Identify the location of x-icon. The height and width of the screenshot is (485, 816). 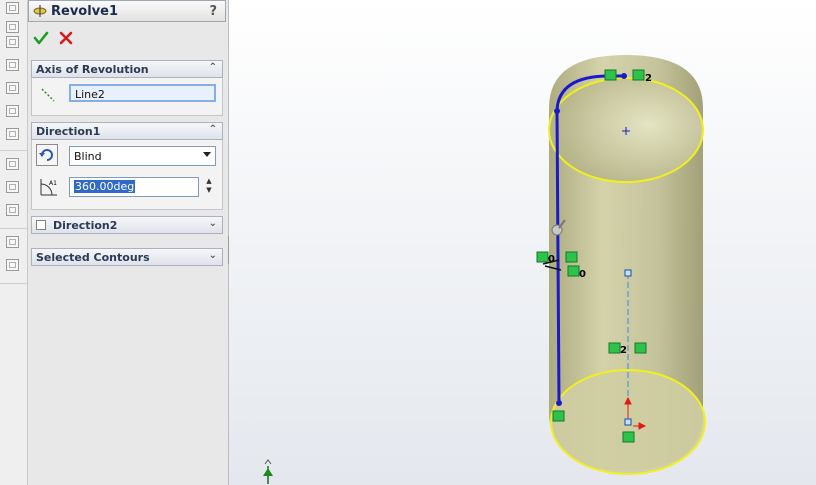
(66, 38).